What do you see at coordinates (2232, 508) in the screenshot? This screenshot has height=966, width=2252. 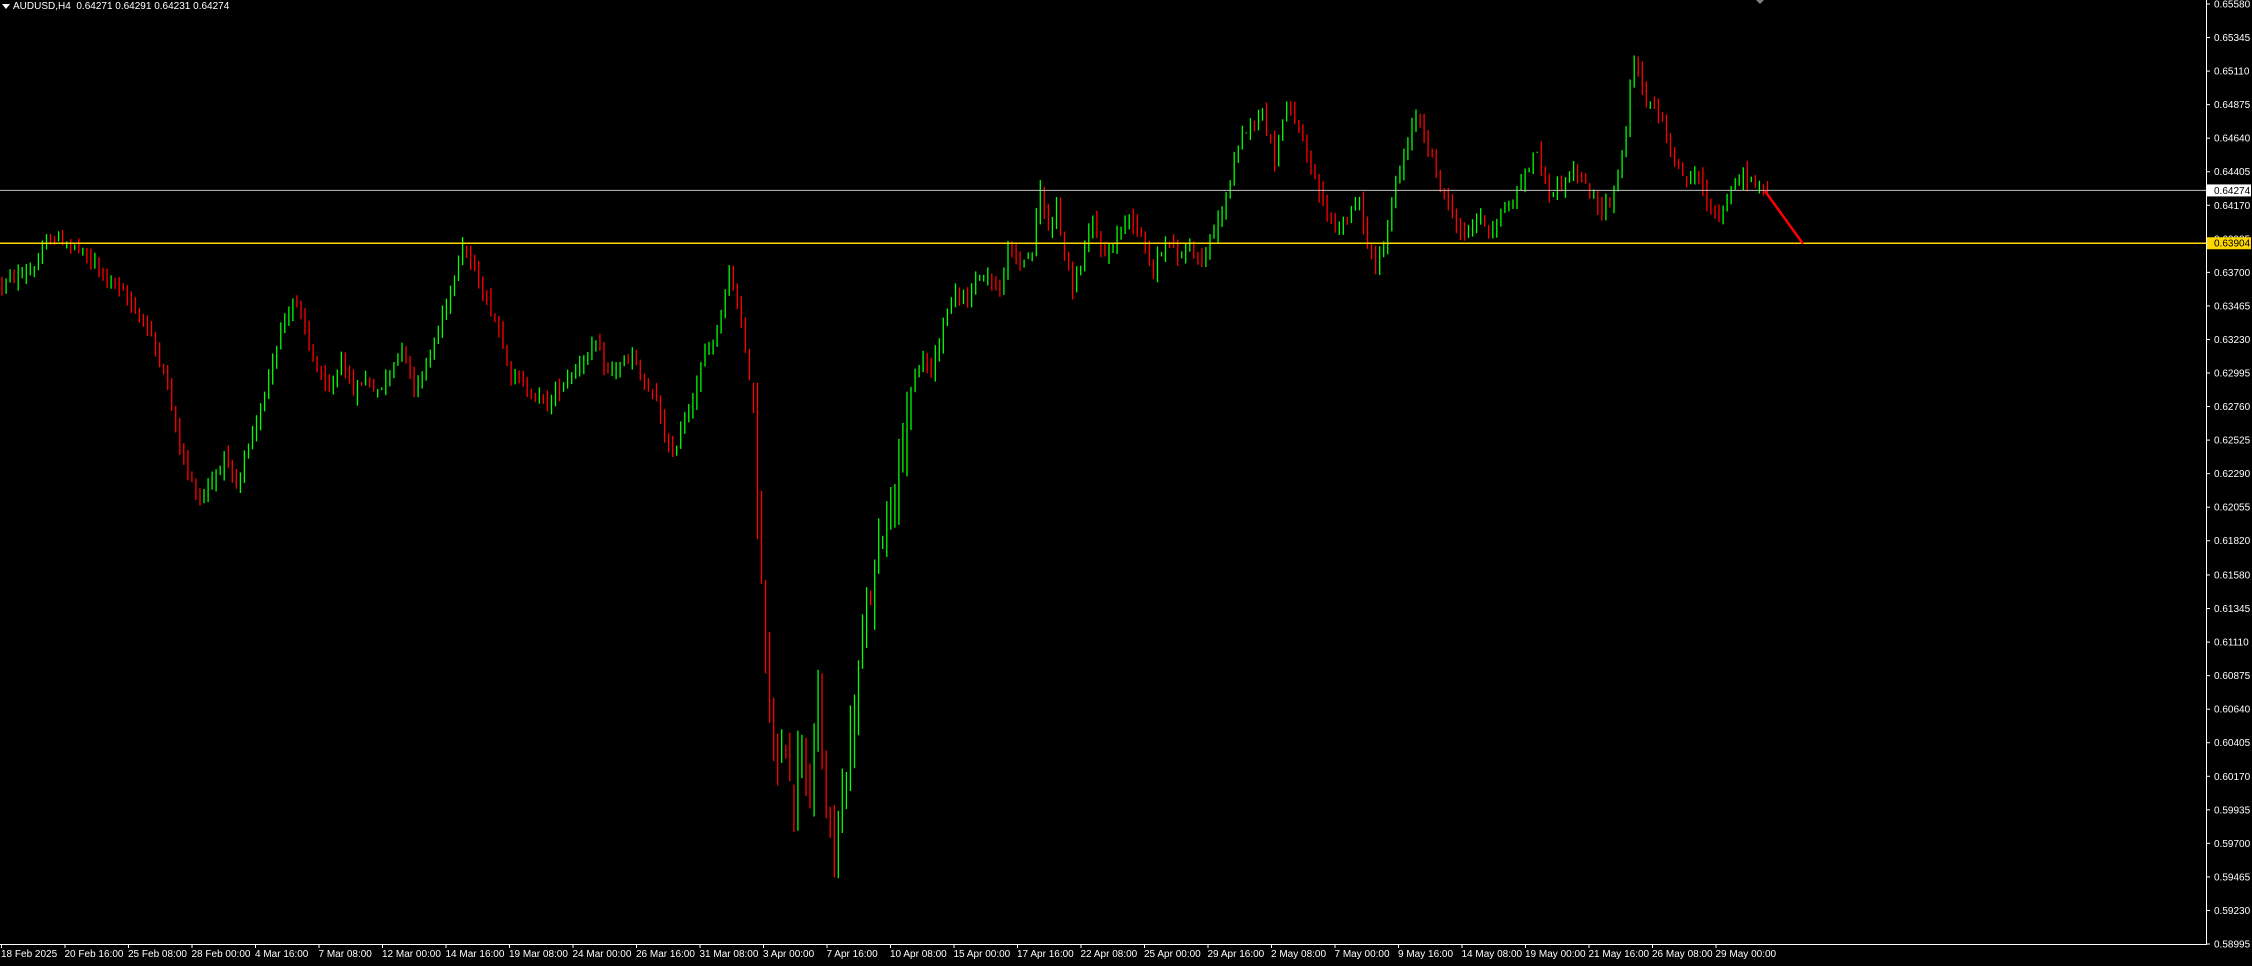 I see `y-tick-label: 0.62055` at bounding box center [2232, 508].